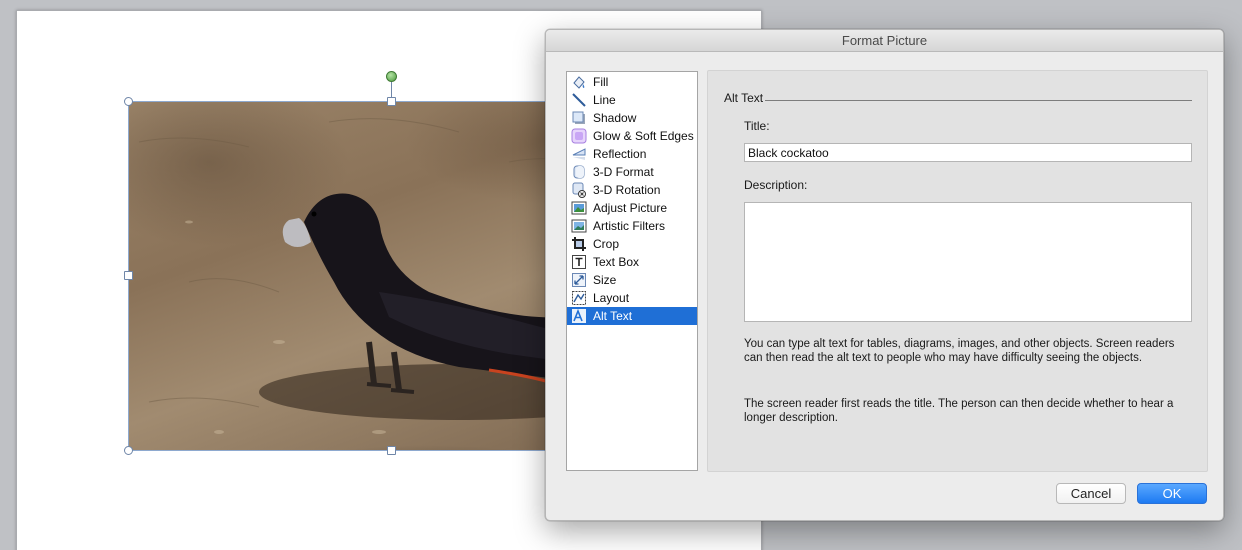  What do you see at coordinates (579, 136) in the screenshot?
I see `glow-icon` at bounding box center [579, 136].